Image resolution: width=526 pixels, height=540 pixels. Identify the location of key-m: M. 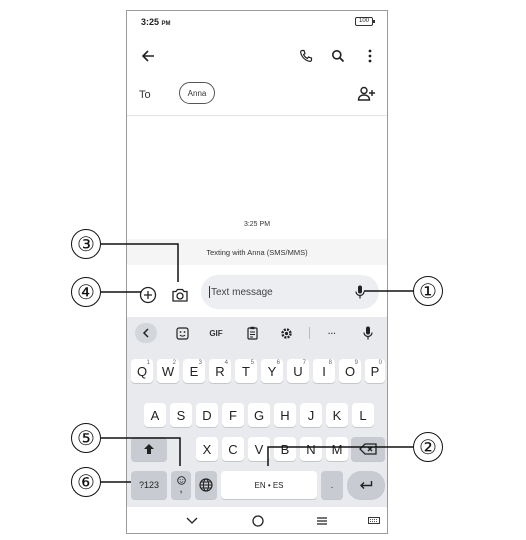
(337, 449).